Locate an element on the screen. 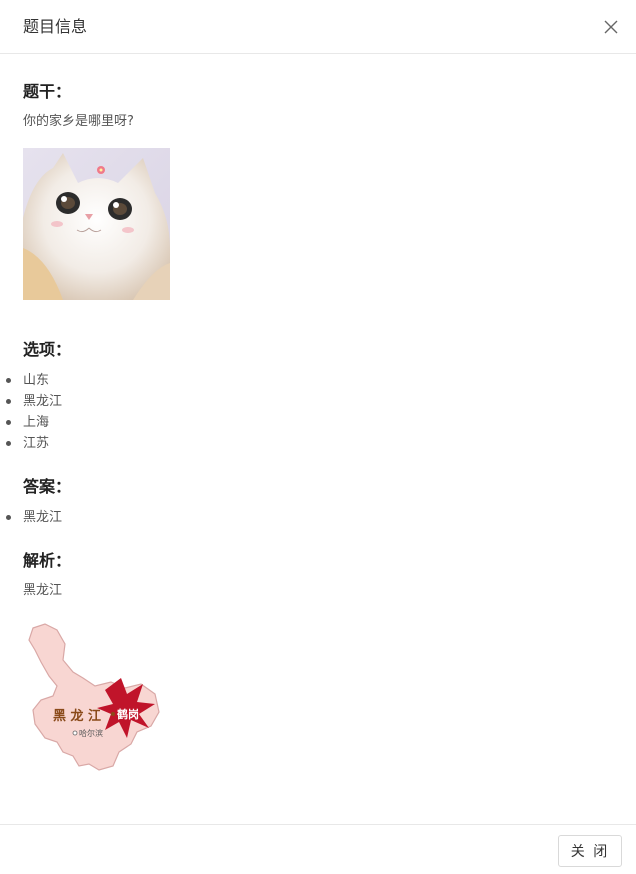 Image resolution: width=636 pixels, height=874 pixels. options-list: 山东 黑龙江 上海 江苏 is located at coordinates (33, 412).